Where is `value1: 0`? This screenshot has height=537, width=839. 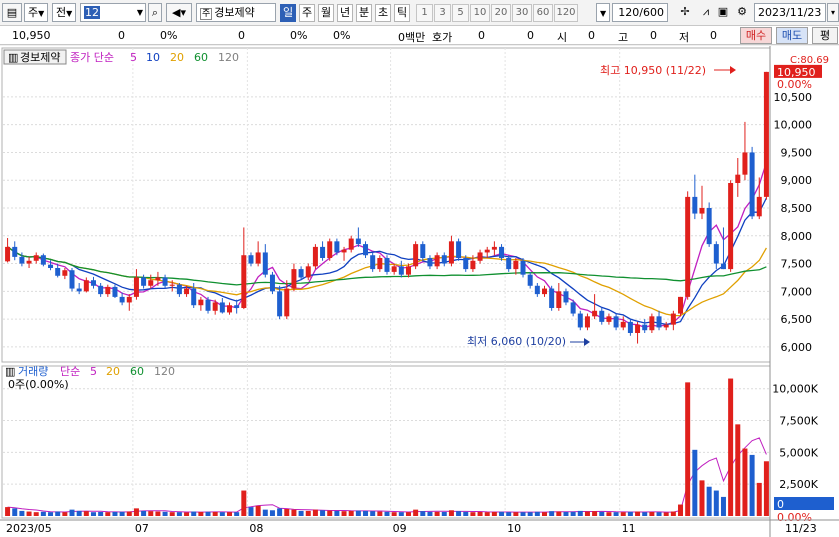 value1: 0 is located at coordinates (241, 35).